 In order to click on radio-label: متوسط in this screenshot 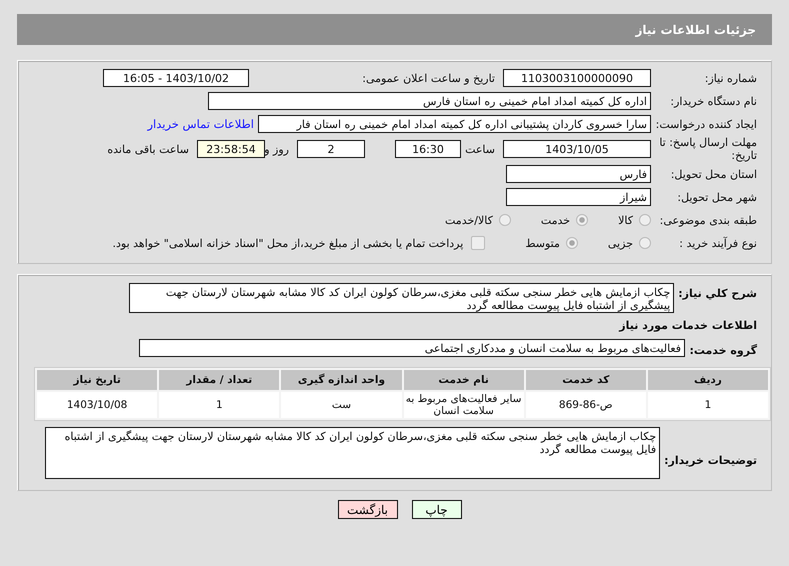, I will do `click(542, 243)`.